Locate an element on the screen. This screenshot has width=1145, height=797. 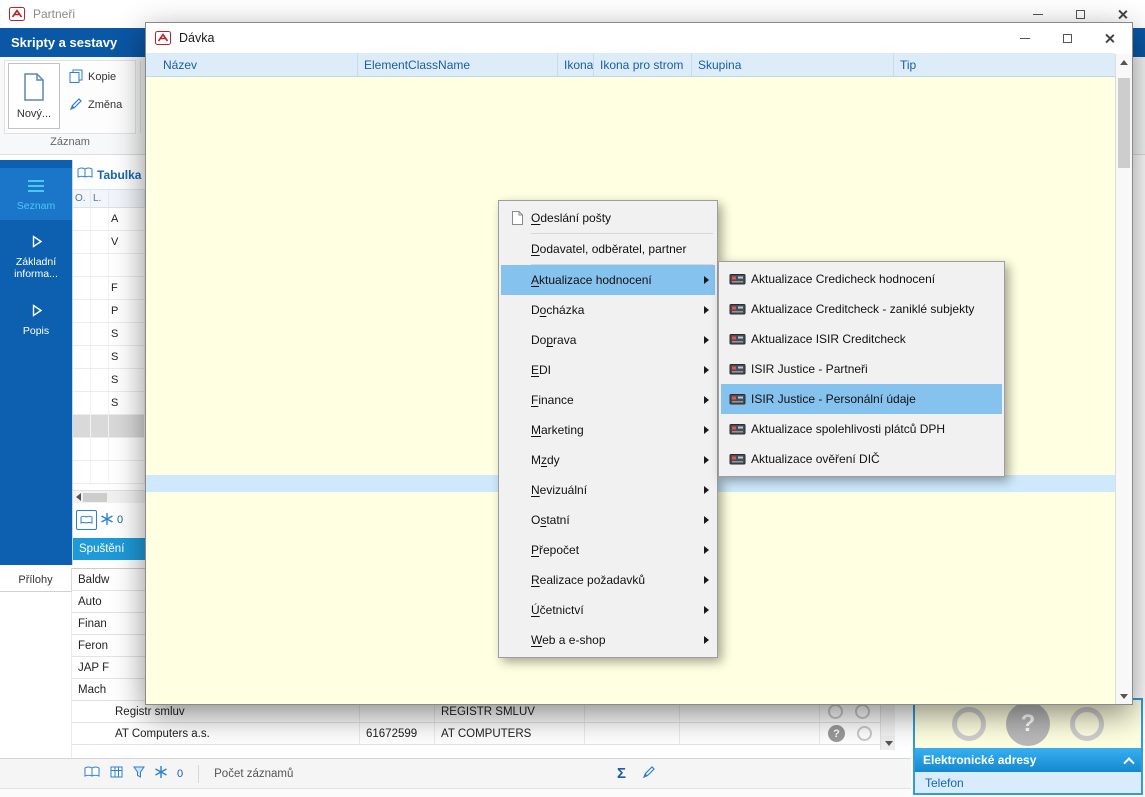
mini-column-header: L. is located at coordinates (100, 198).